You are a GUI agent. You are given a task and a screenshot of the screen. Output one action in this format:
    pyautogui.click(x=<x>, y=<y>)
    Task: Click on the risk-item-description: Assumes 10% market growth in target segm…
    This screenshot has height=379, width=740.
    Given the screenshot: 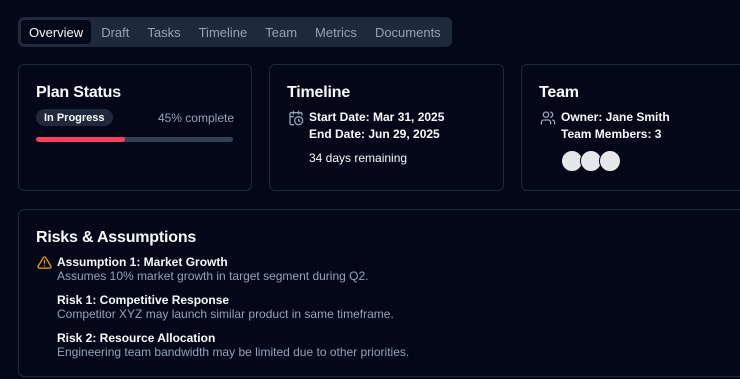 What is the action you would take?
    pyautogui.click(x=213, y=276)
    